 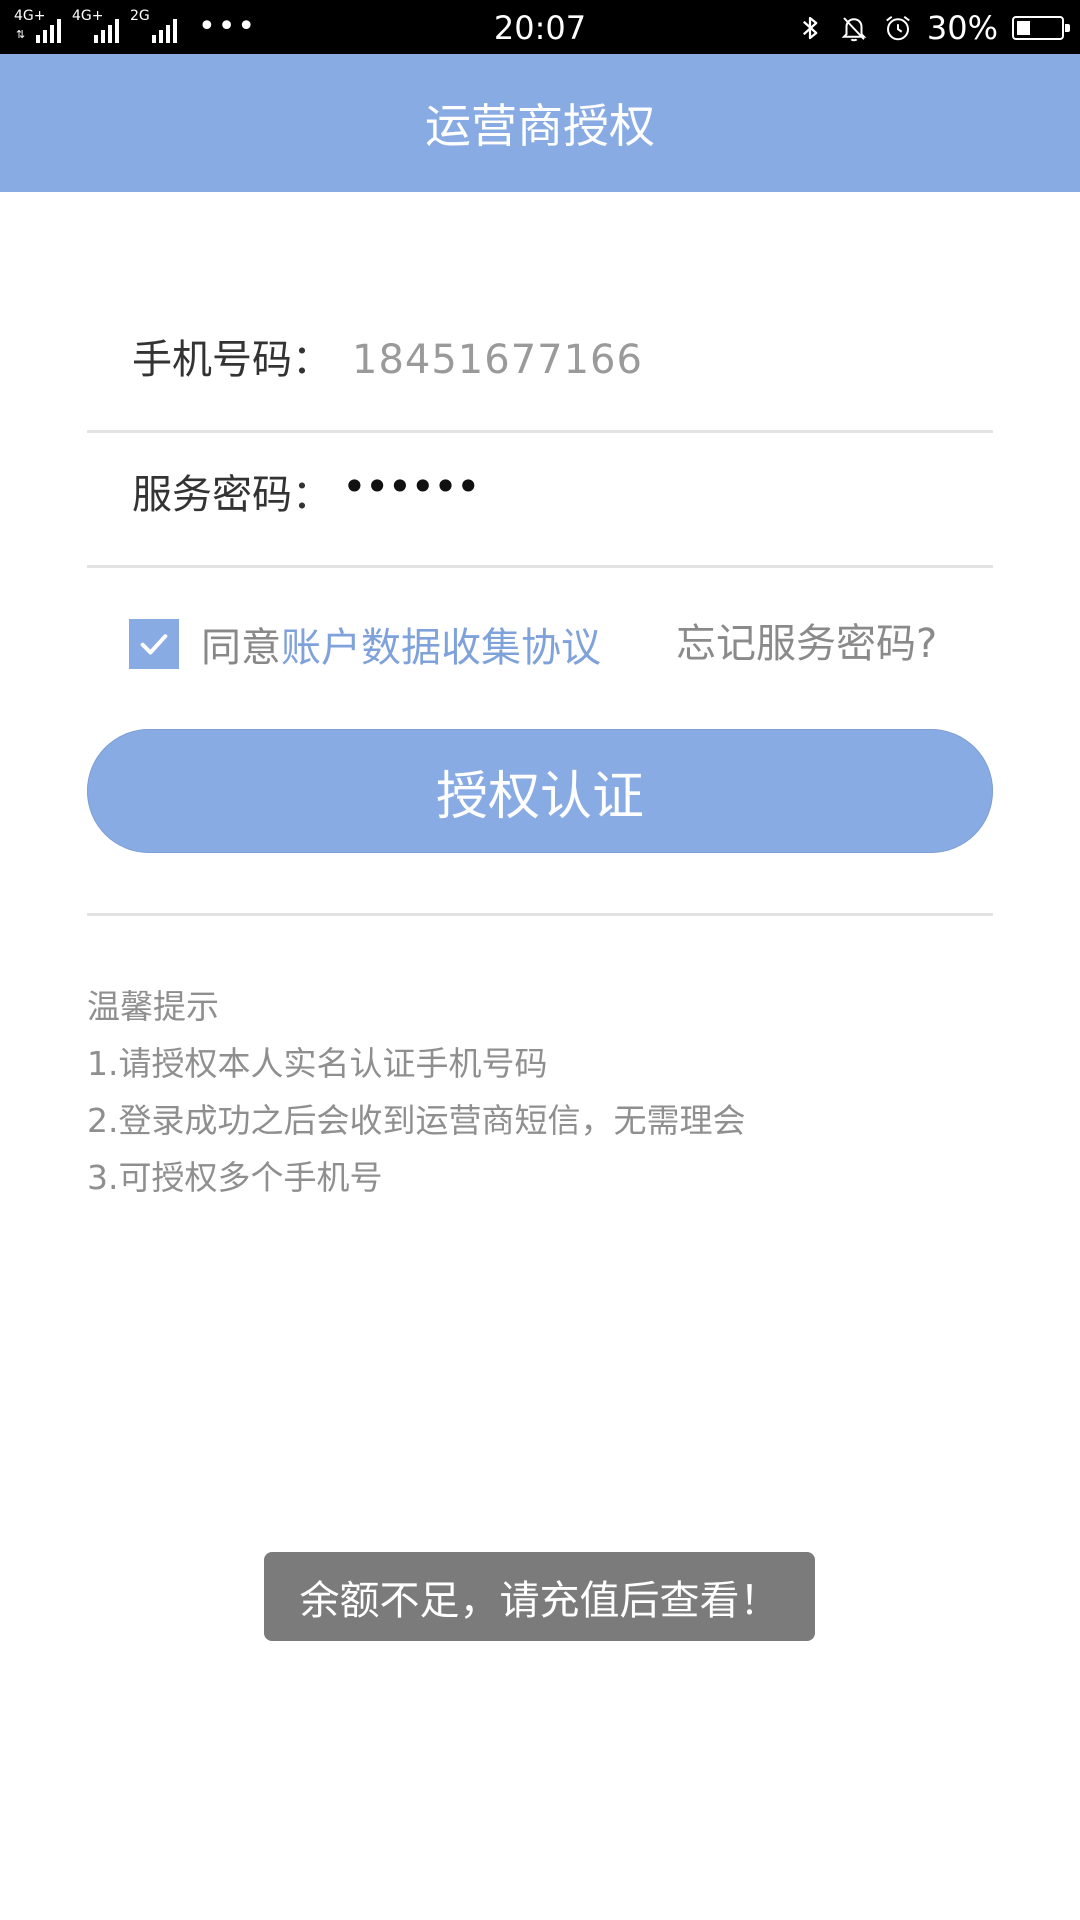 I want to click on page-title: 运营商授权, so click(x=540, y=123).